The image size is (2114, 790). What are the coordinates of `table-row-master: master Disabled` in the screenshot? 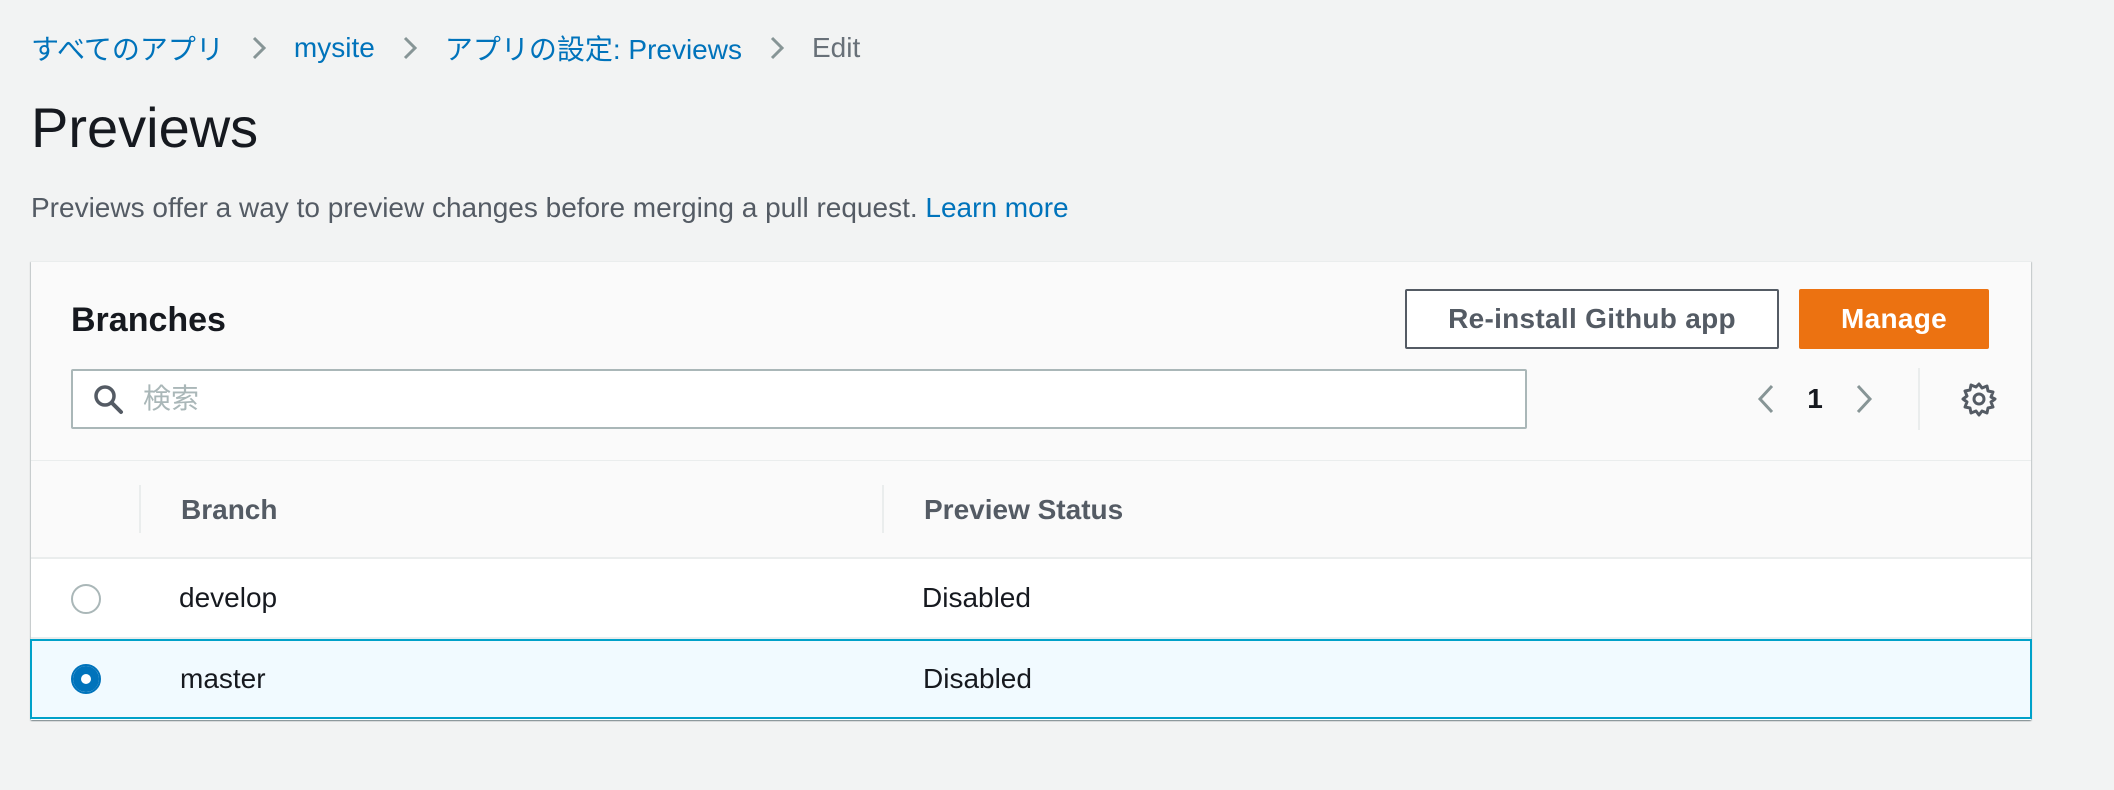 It's located at (1031, 679).